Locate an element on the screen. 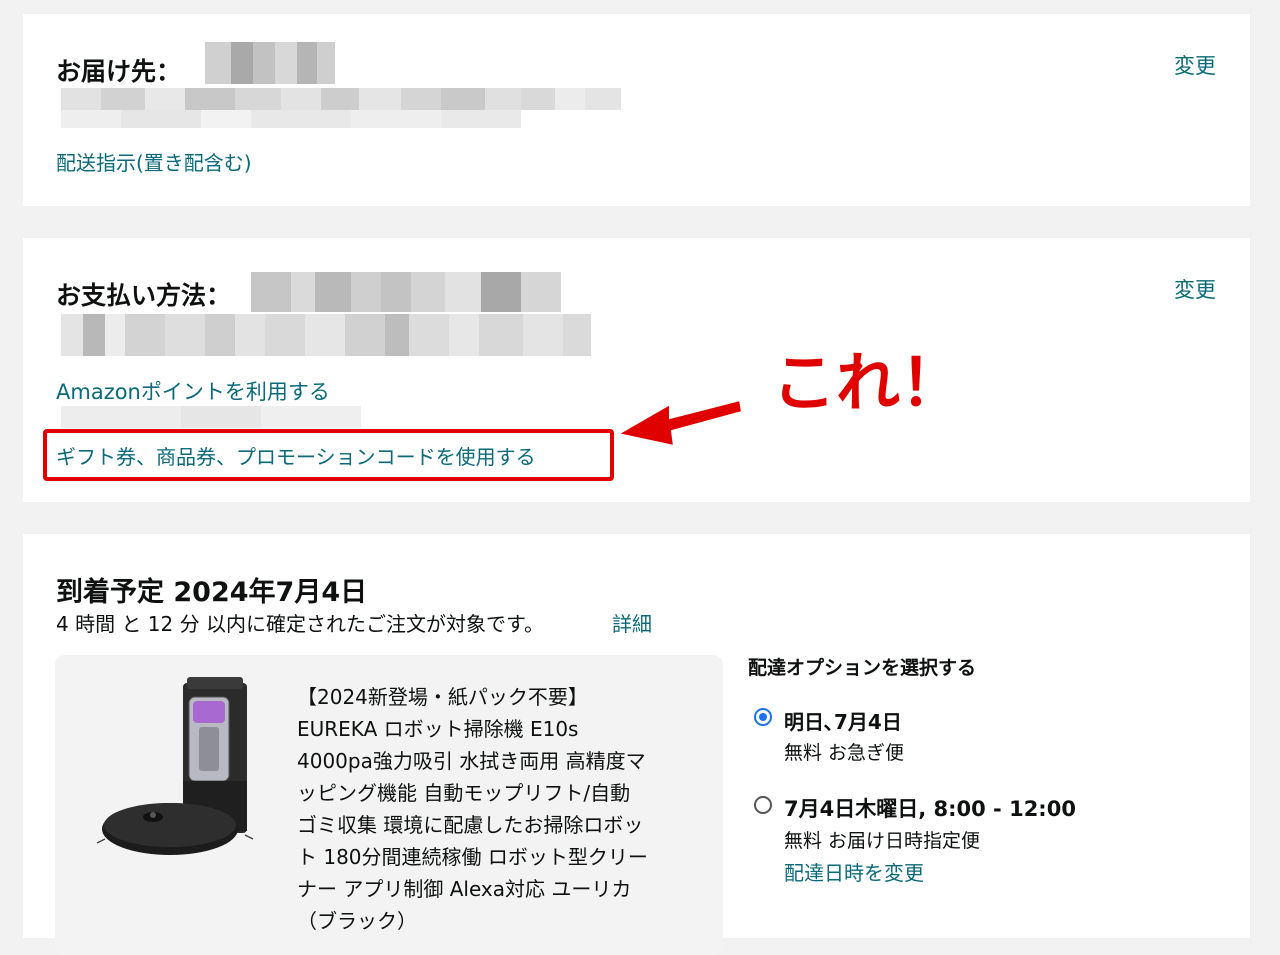 The width and height of the screenshot is (1280, 955). payment-label: お支払い方法： is located at coordinates (144, 295).